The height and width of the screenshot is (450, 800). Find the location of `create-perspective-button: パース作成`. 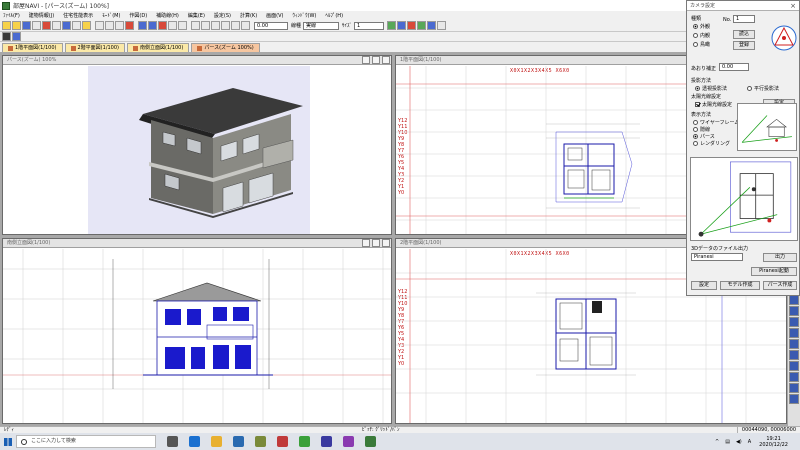

create-perspective-button: パース作成 is located at coordinates (780, 285).